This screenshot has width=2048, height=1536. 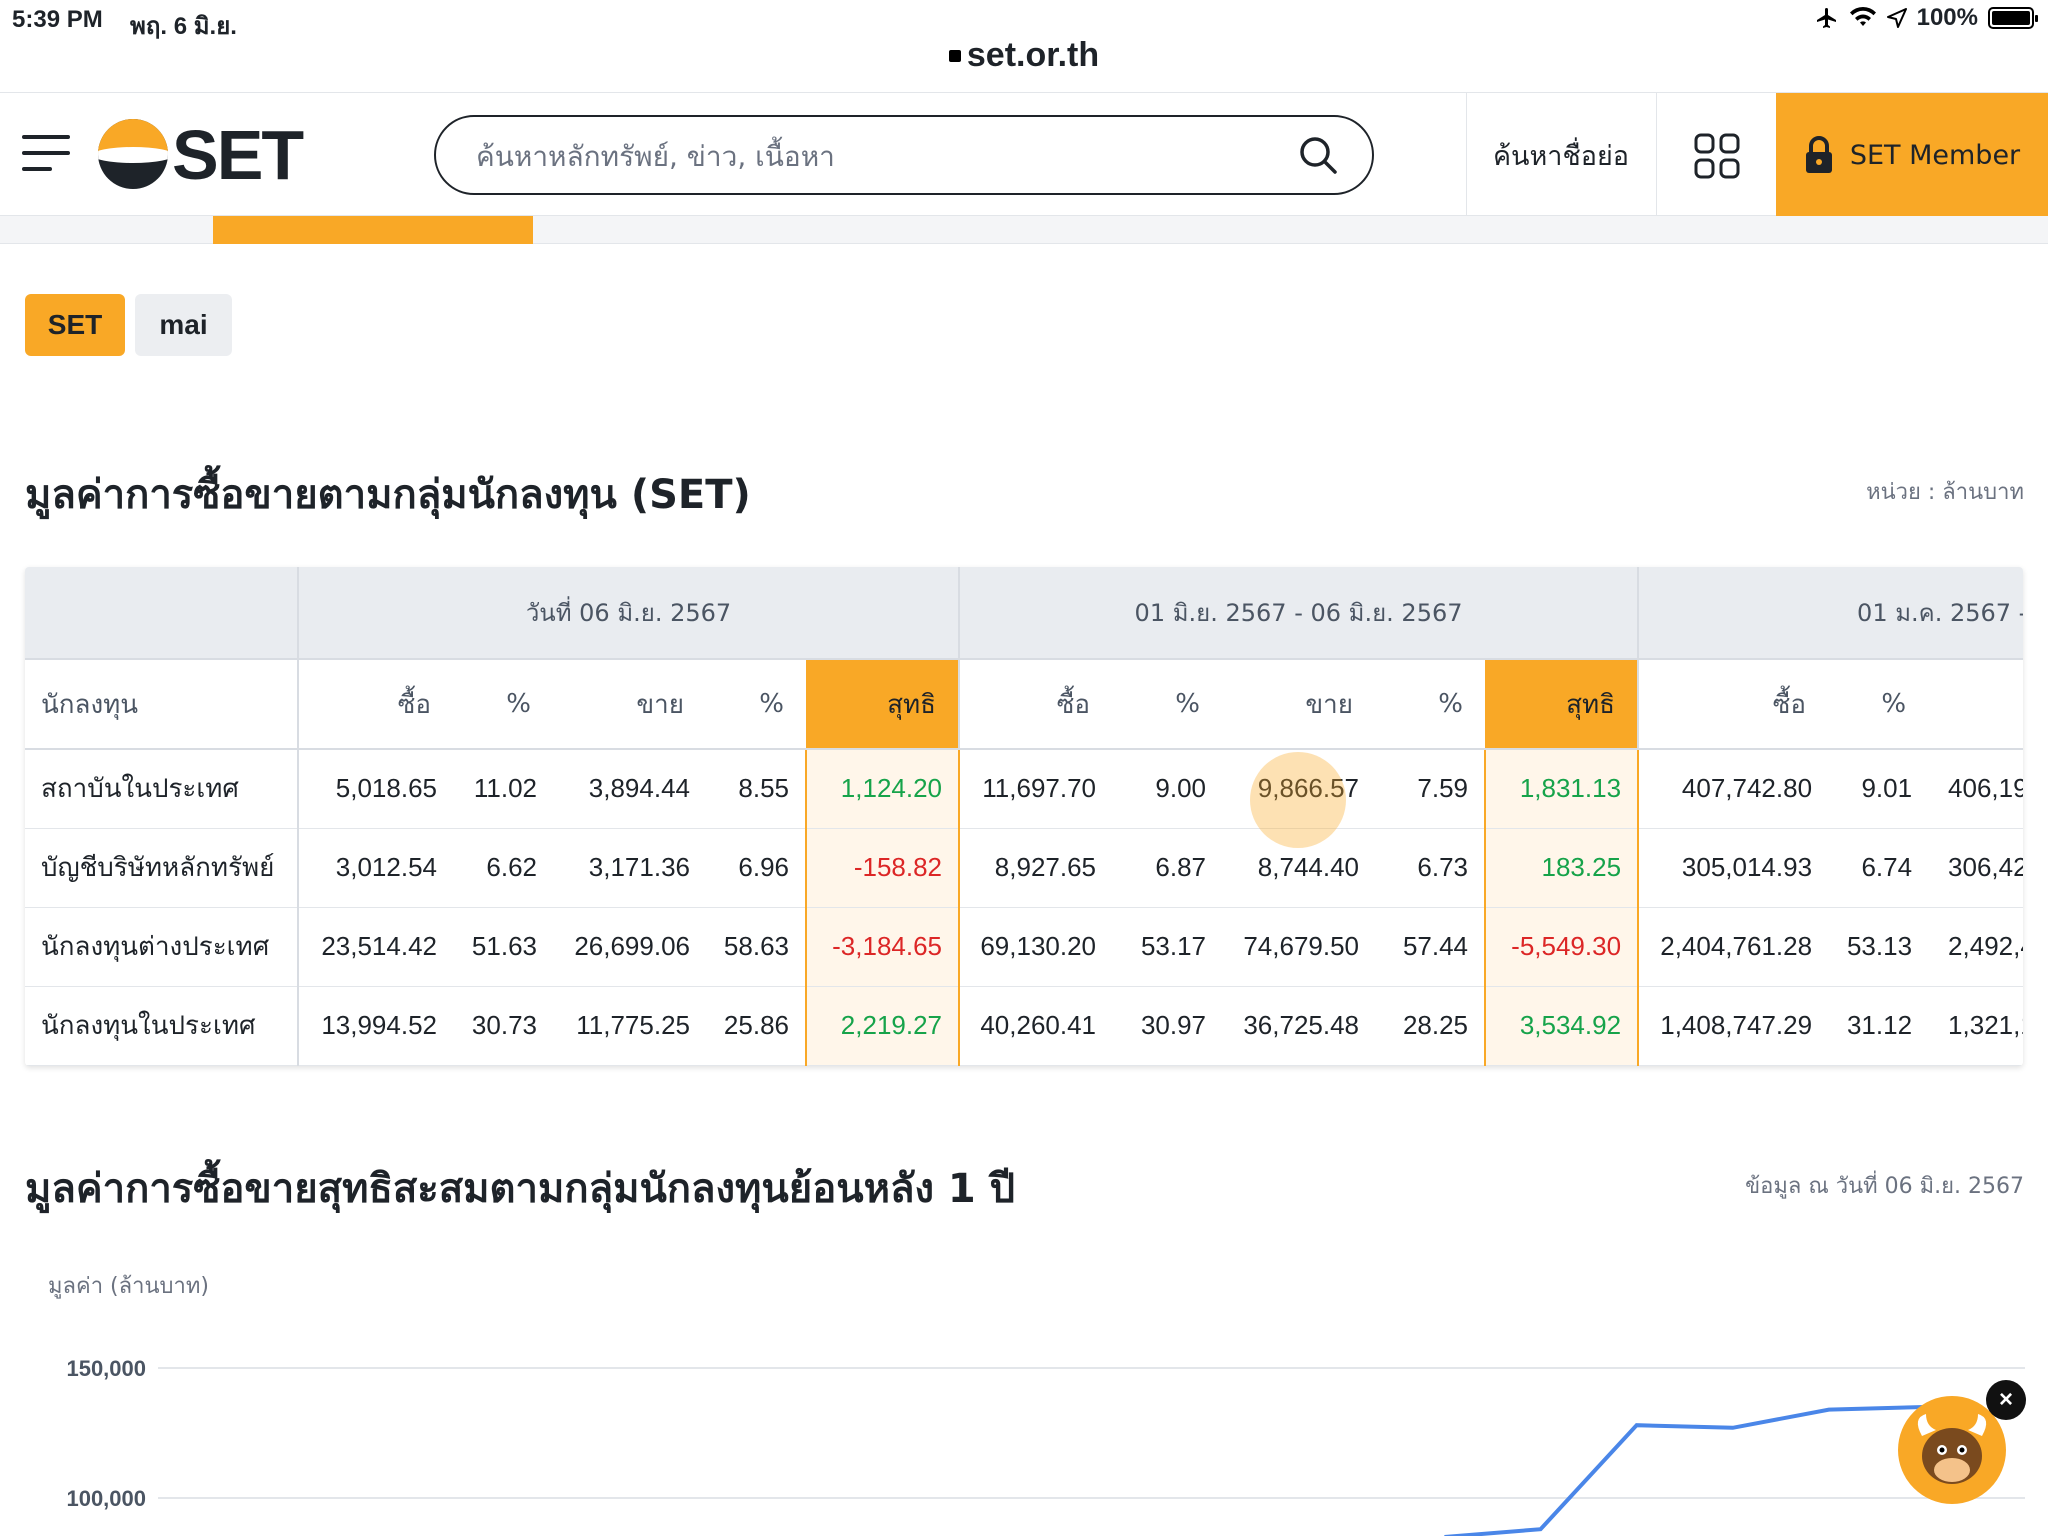 What do you see at coordinates (1733, 947) in the screenshot?
I see `buy-value: 2,404,761.28` at bounding box center [1733, 947].